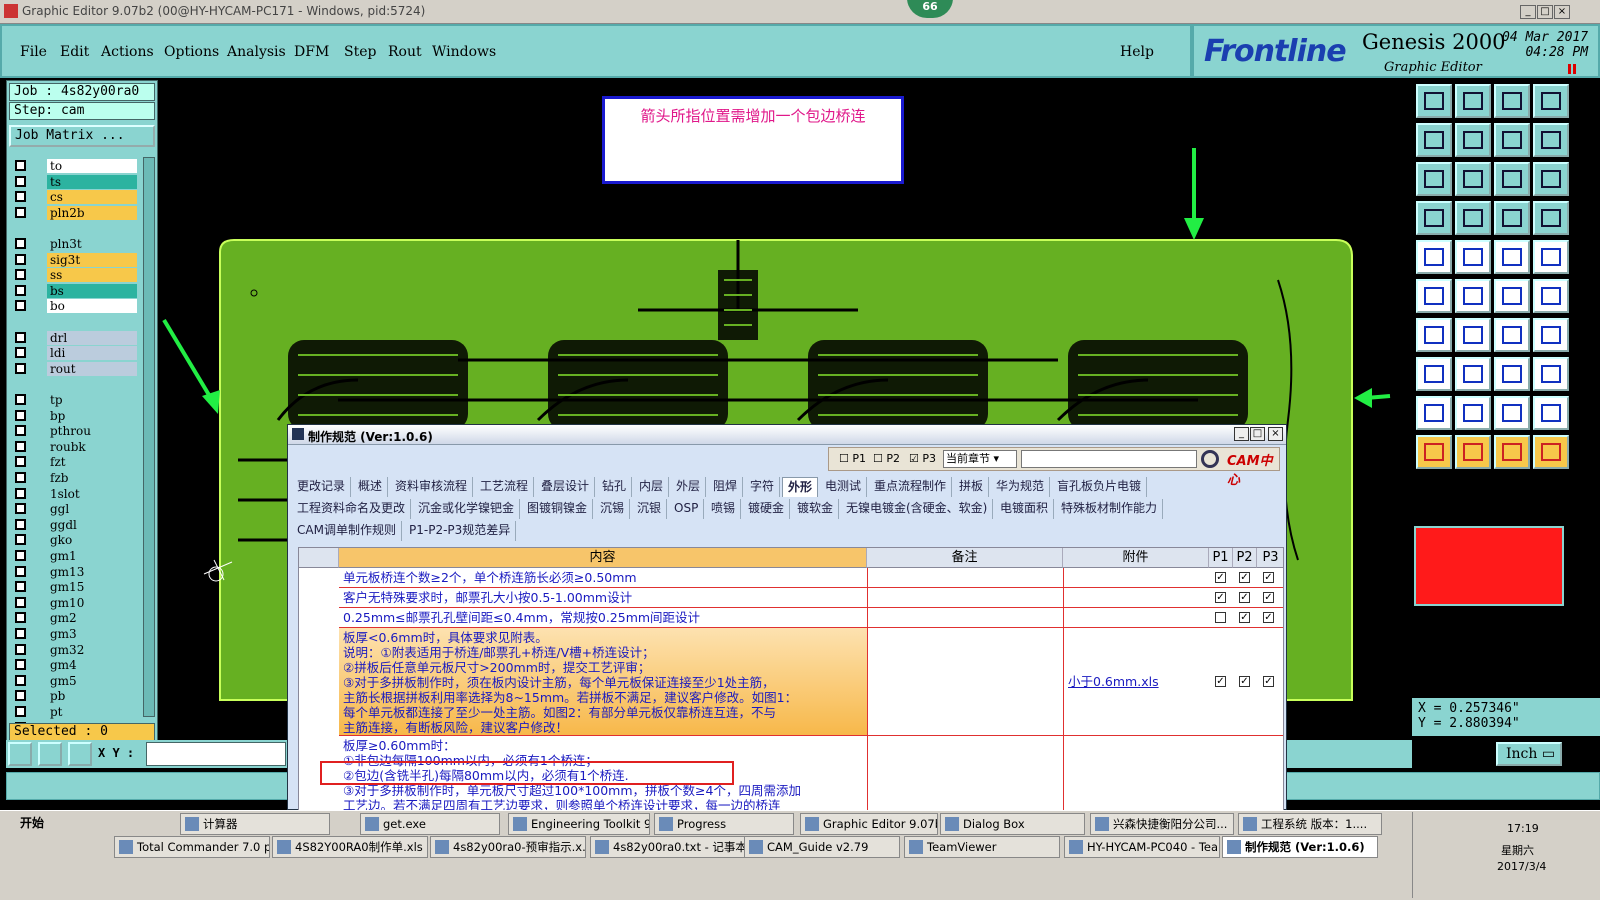  Describe the element at coordinates (1137, 52) in the screenshot. I see `menu-help: Help` at that location.